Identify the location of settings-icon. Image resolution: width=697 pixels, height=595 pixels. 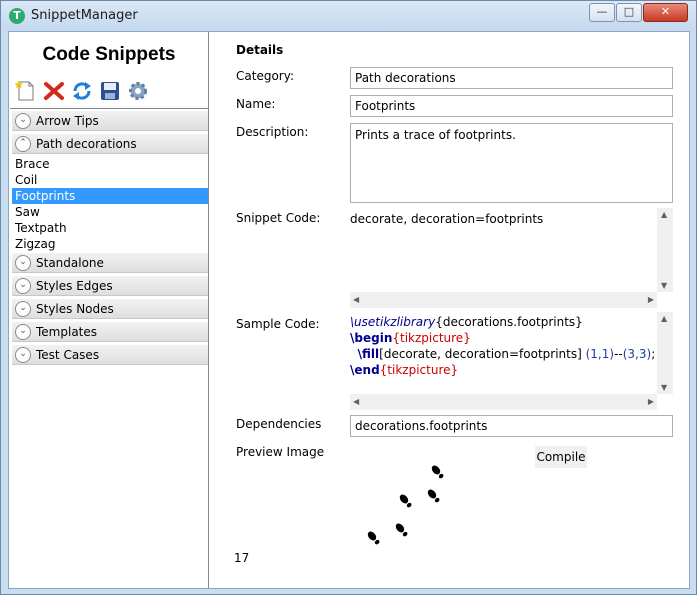
(138, 91).